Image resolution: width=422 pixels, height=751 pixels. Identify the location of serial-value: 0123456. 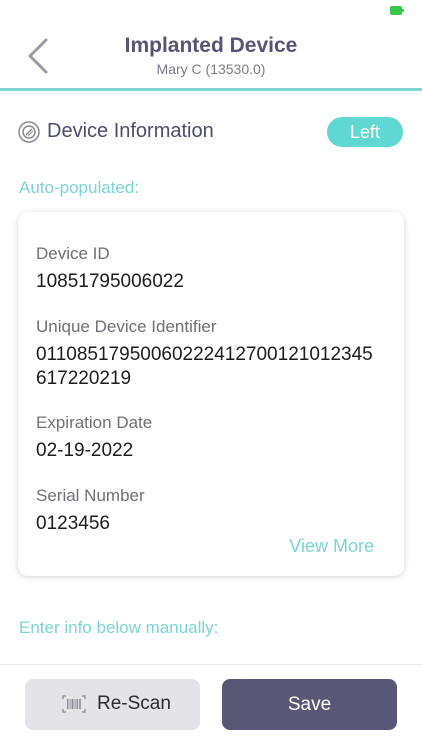
(73, 523).